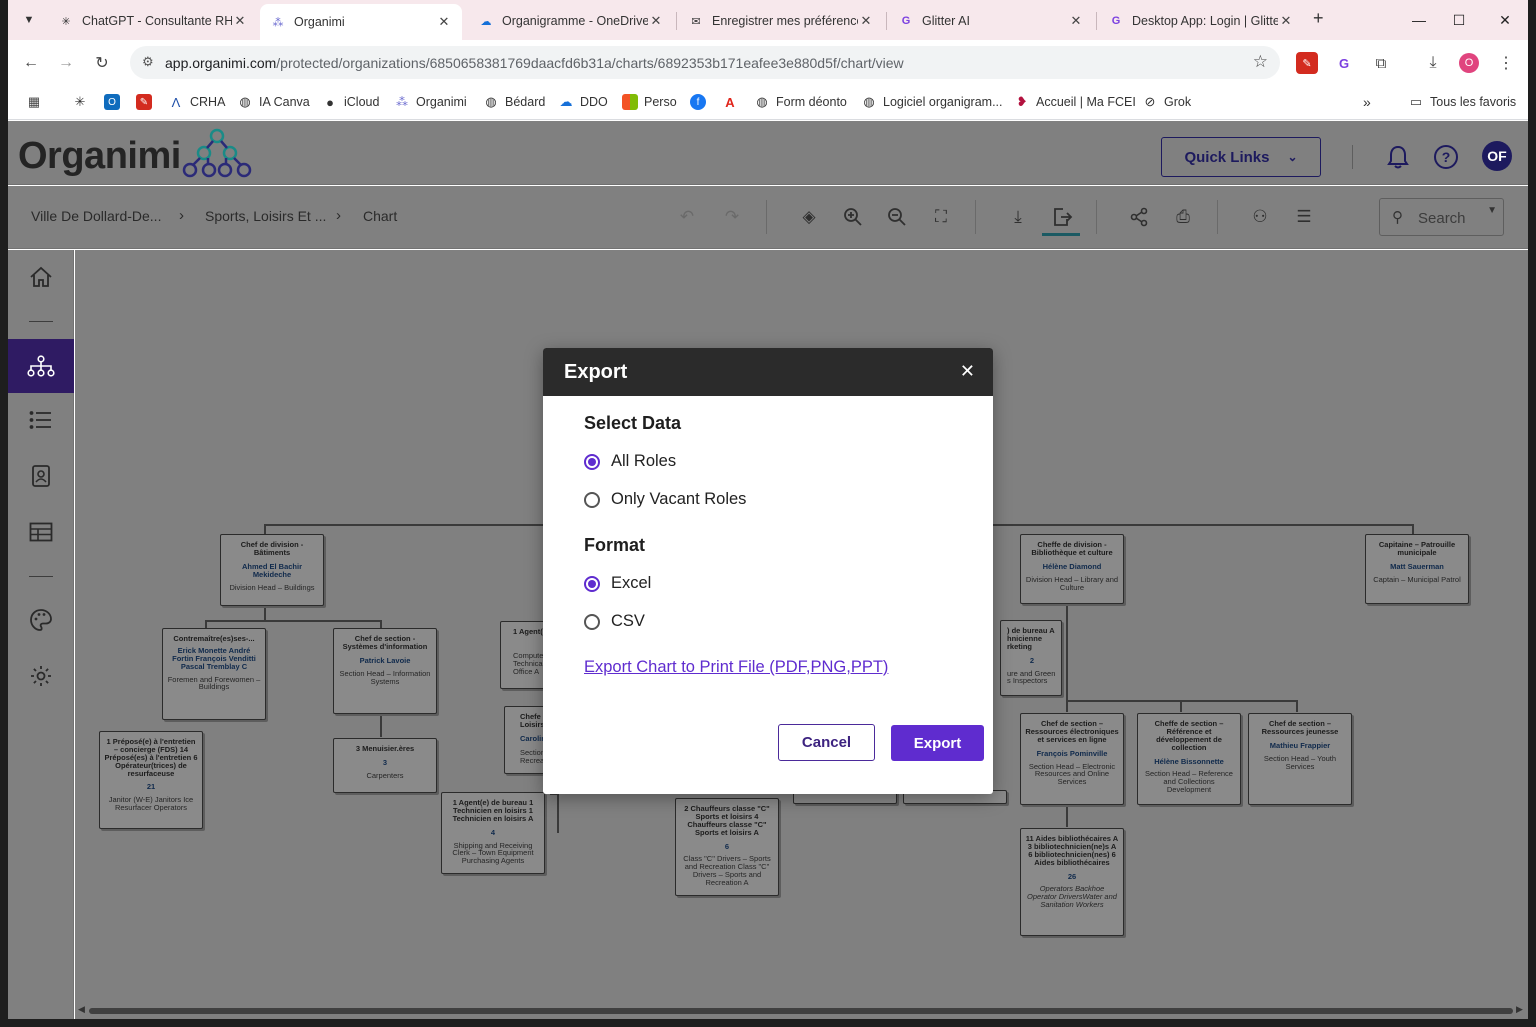 This screenshot has height=1027, width=1536. Describe the element at coordinates (1497, 156) in the screenshot. I see `user-avatar: OF` at that location.